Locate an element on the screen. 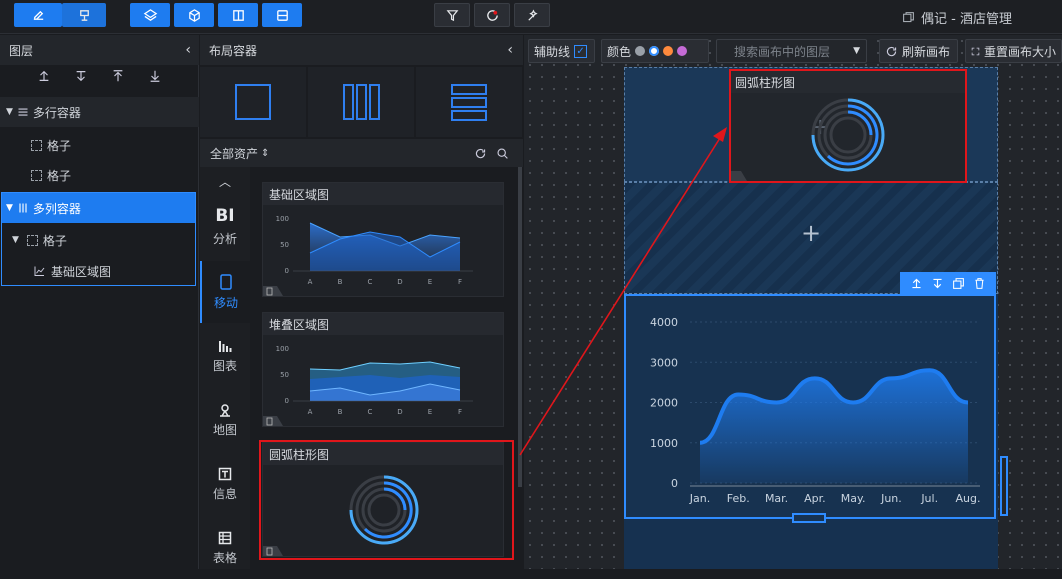 Image resolution: width=1062 pixels, height=579 pixels. asset-card-basic-area: 基础区域图 100 50 0 A B C D E F is located at coordinates (383, 239).